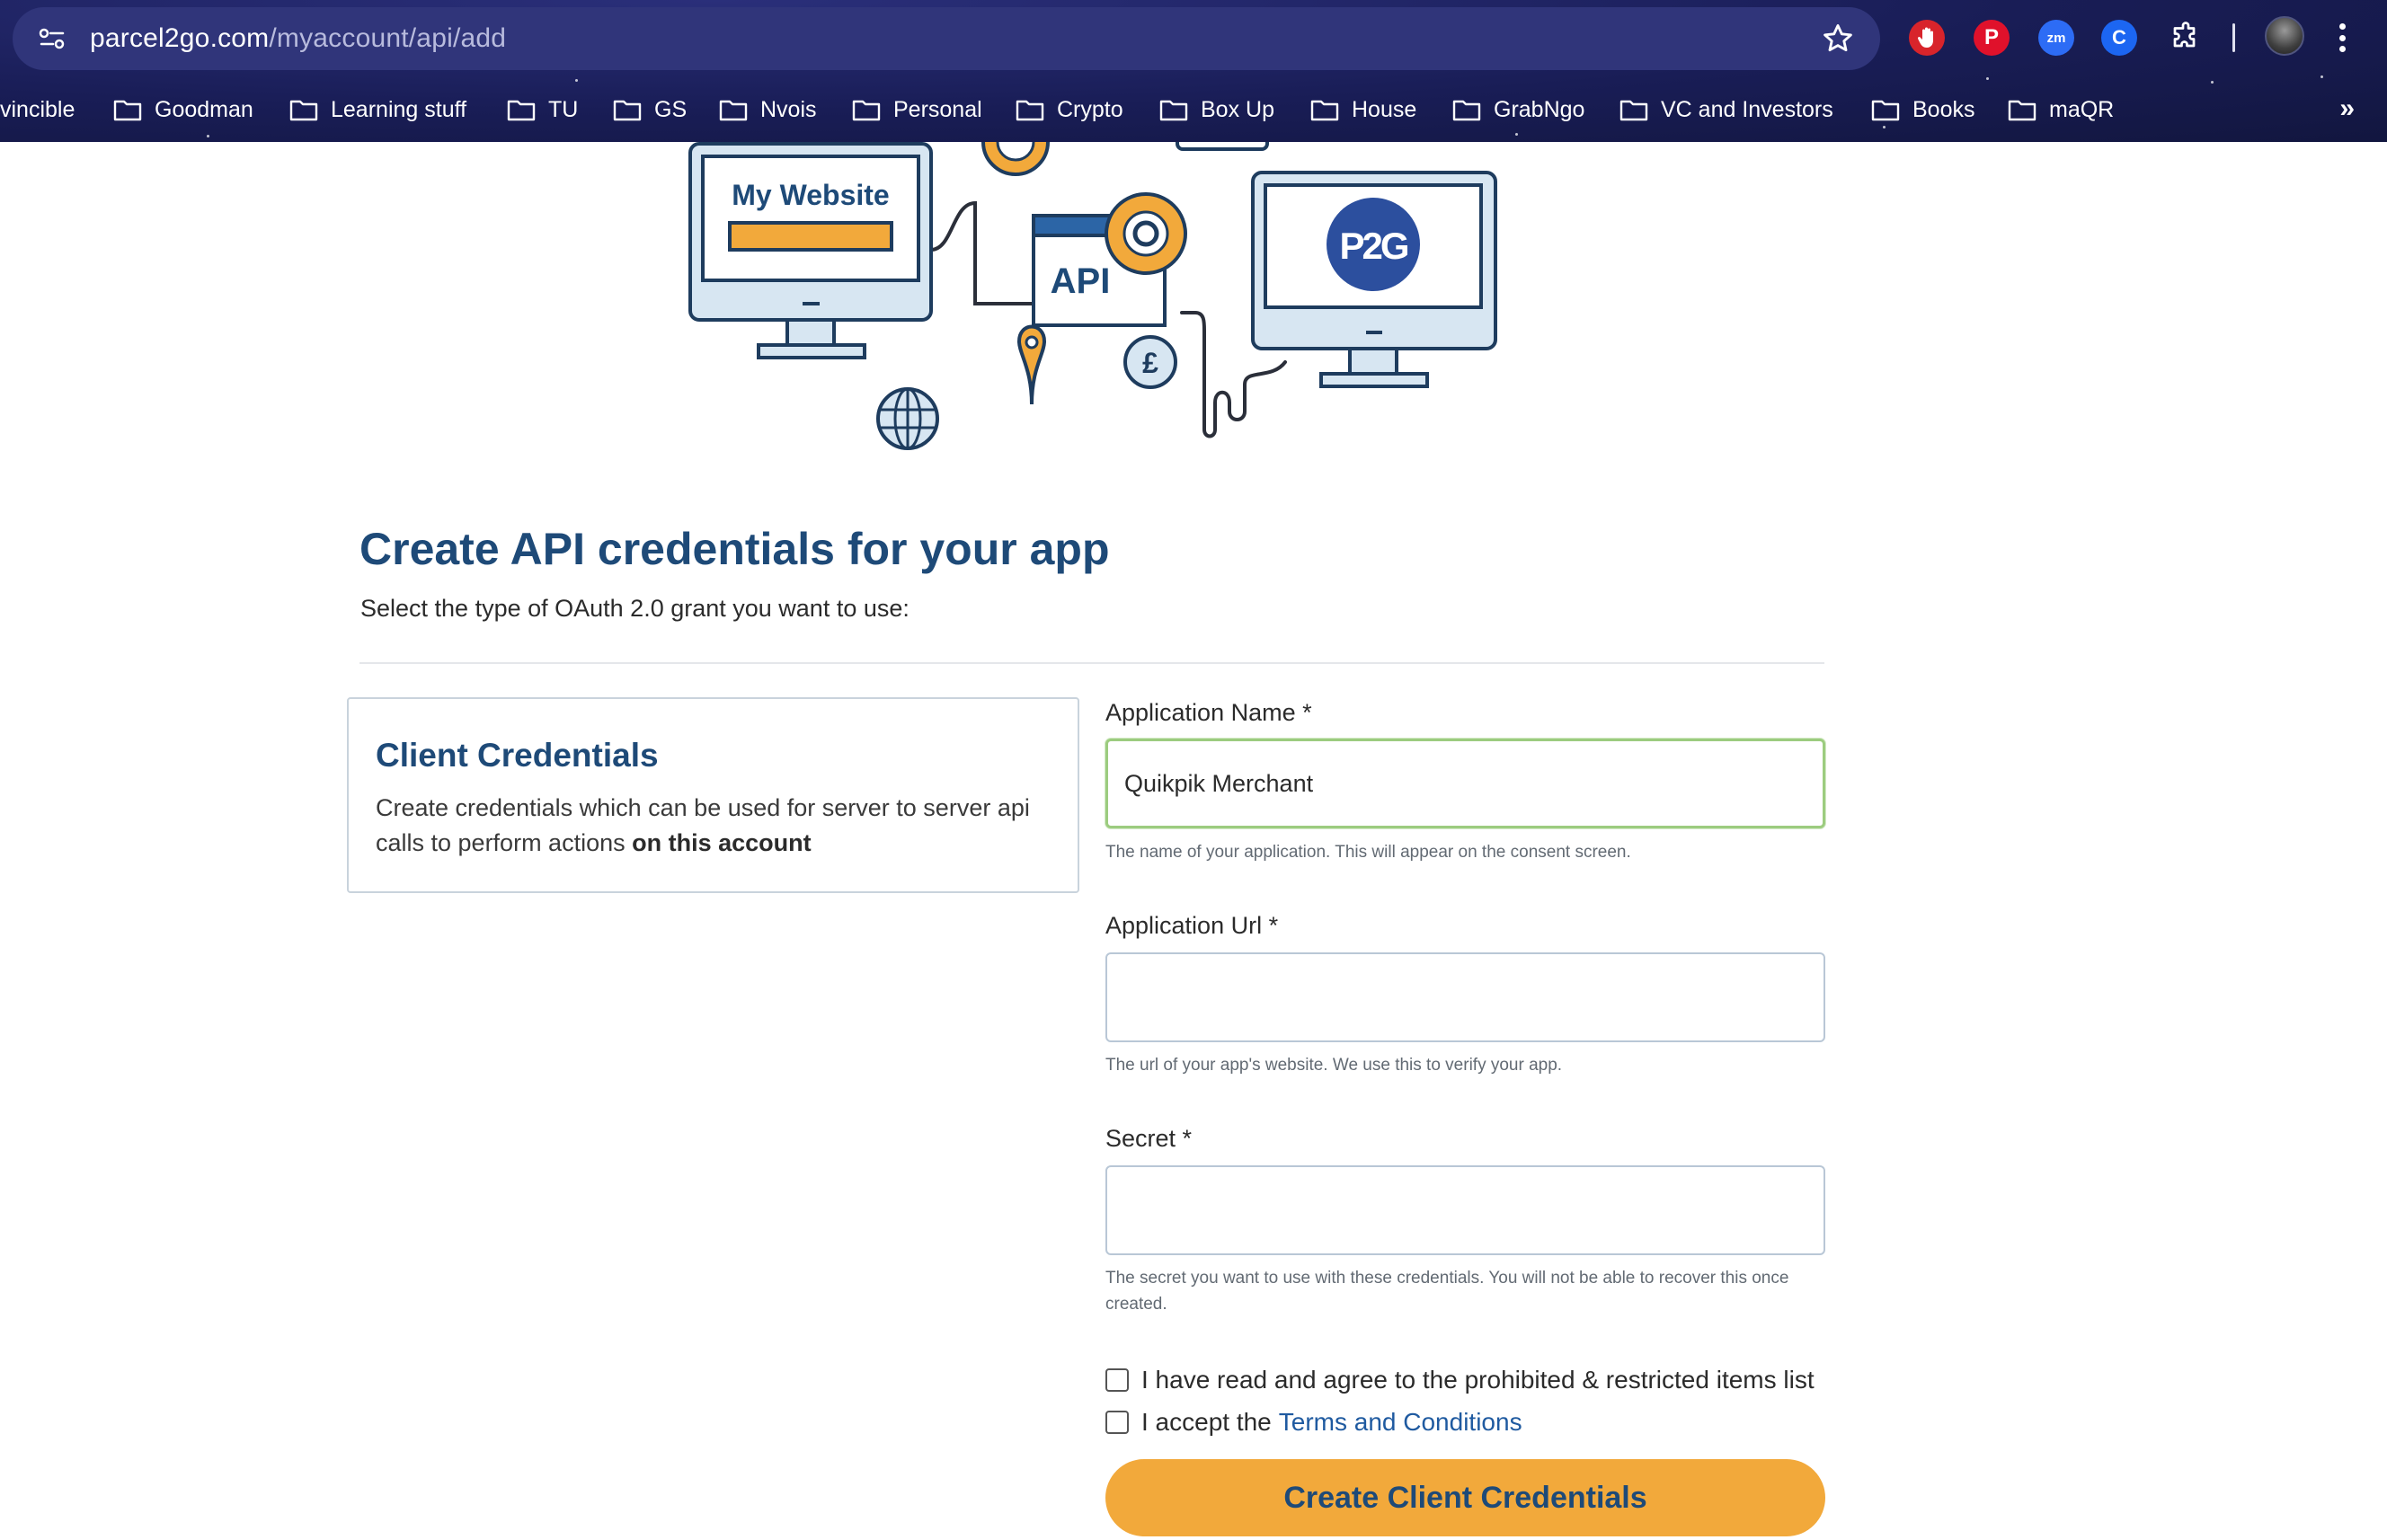 The width and height of the screenshot is (2387, 1540). I want to click on c-glyph: C, so click(2119, 37).